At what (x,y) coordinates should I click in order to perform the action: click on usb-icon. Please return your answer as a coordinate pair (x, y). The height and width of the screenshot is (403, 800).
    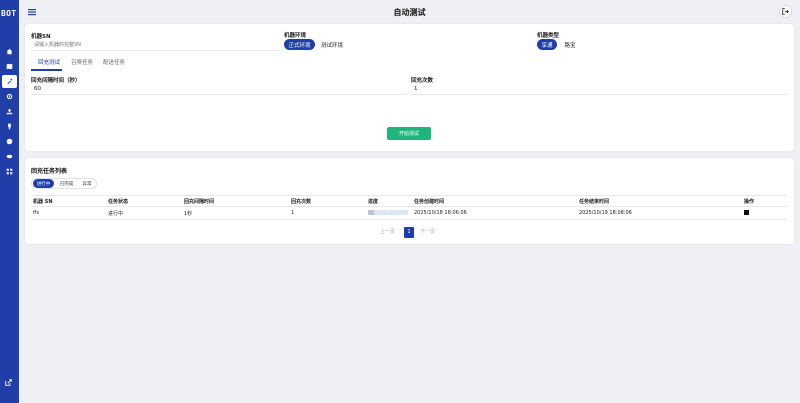
    Looking at the image, I should click on (9, 126).